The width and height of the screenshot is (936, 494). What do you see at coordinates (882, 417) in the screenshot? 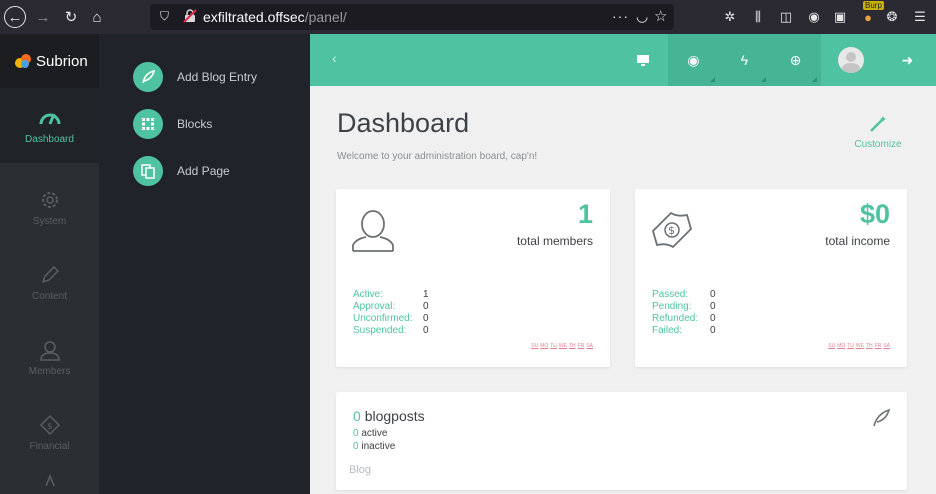
I see `feather-icon` at bounding box center [882, 417].